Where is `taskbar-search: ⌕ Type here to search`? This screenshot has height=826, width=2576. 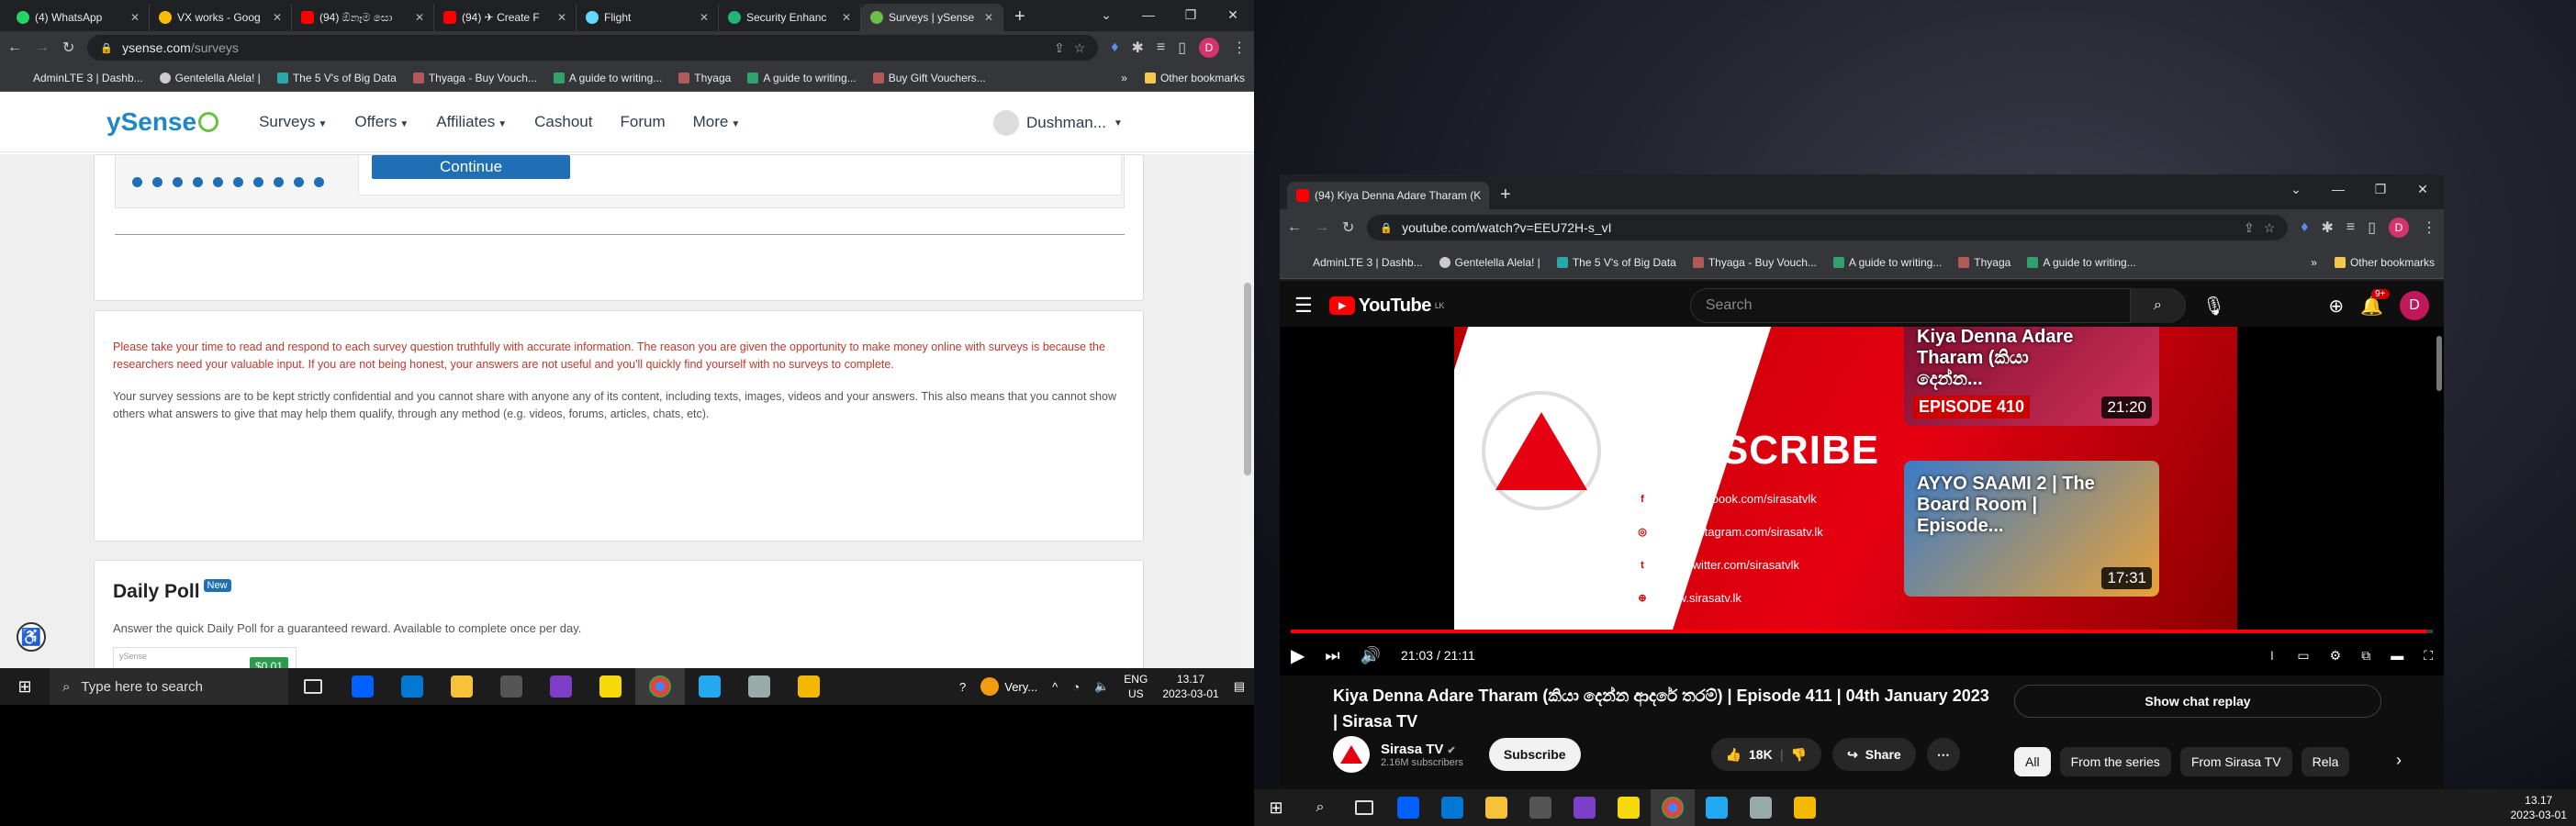 taskbar-search: ⌕ Type here to search is located at coordinates (169, 687).